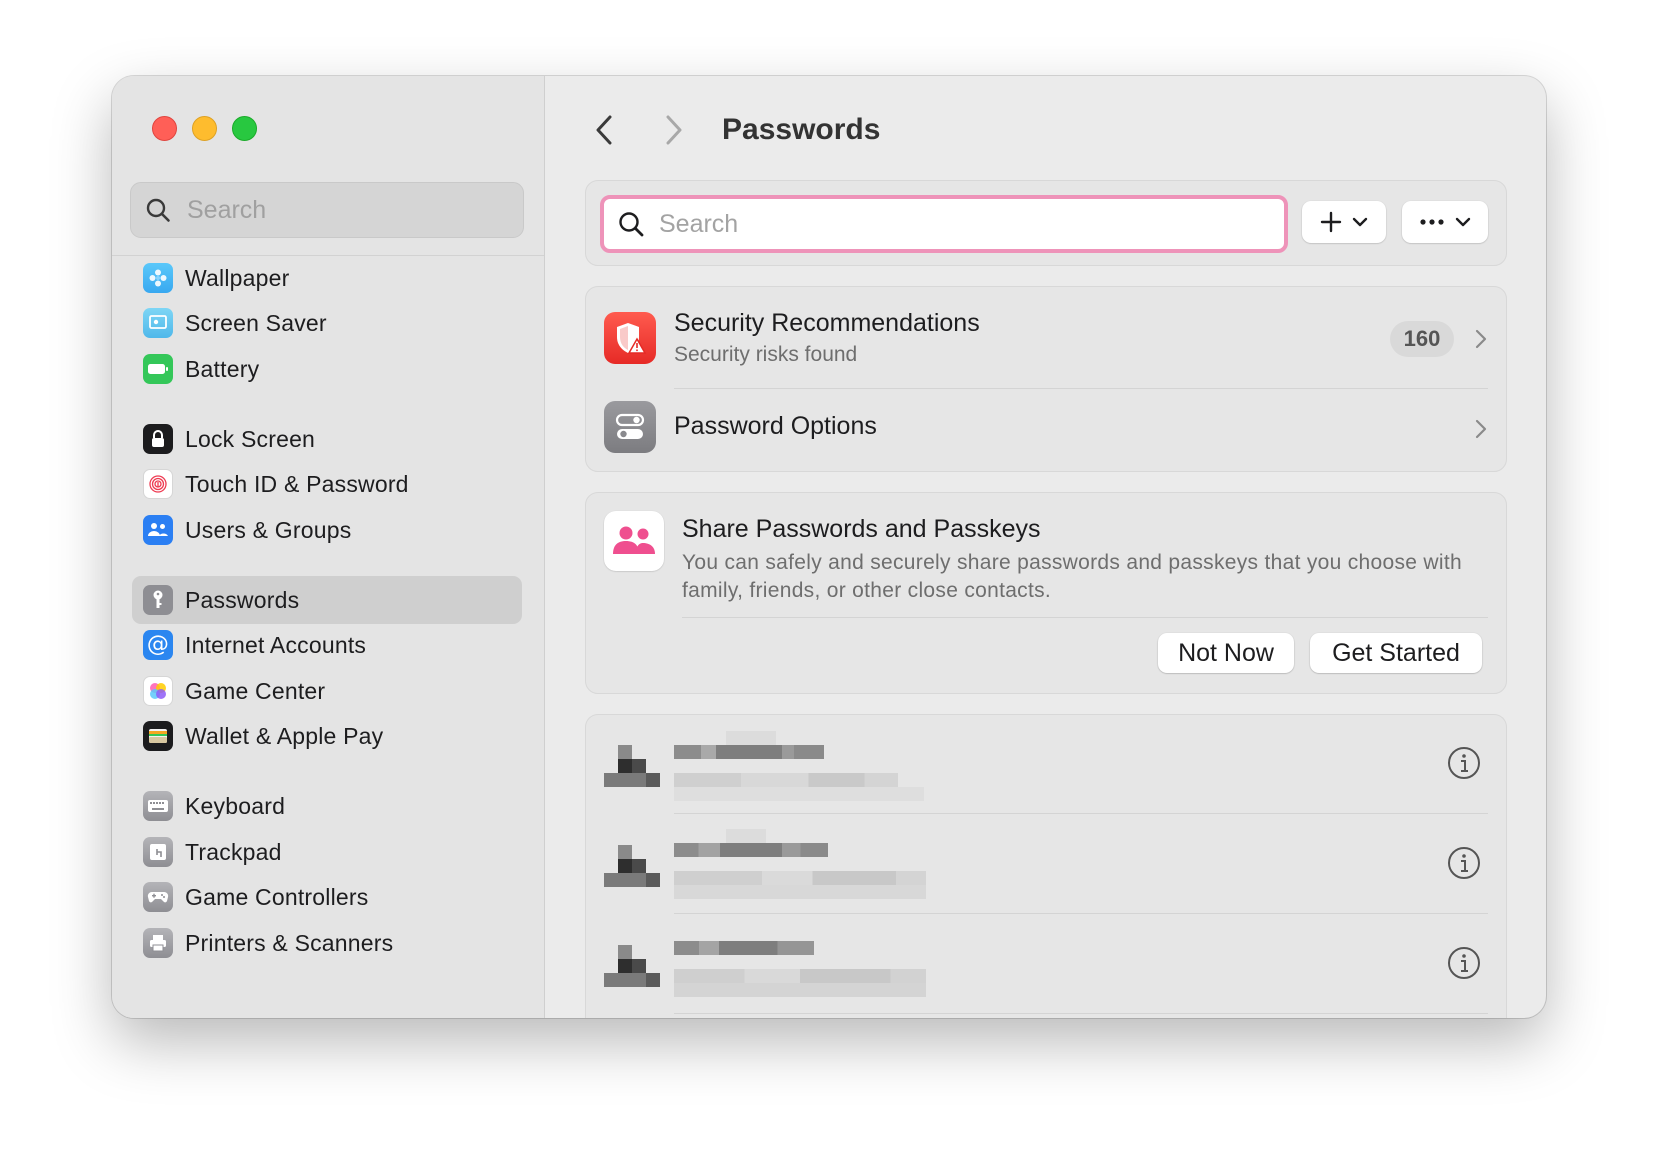  I want to click on game-center-icon, so click(158, 691).